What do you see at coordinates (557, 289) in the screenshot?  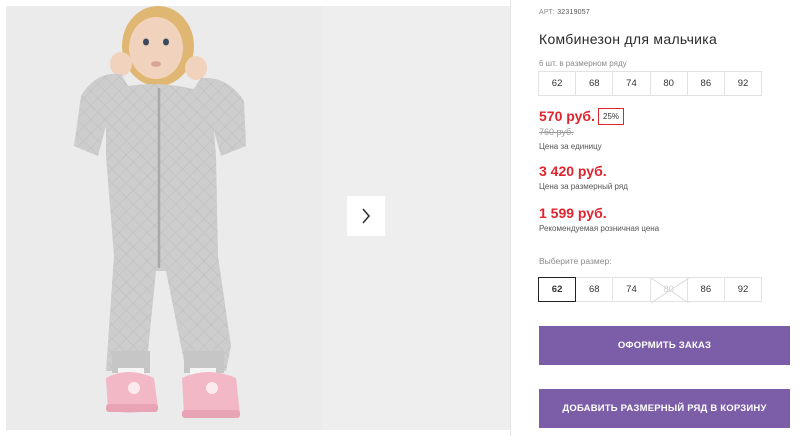 I see `size-option-62: 62` at bounding box center [557, 289].